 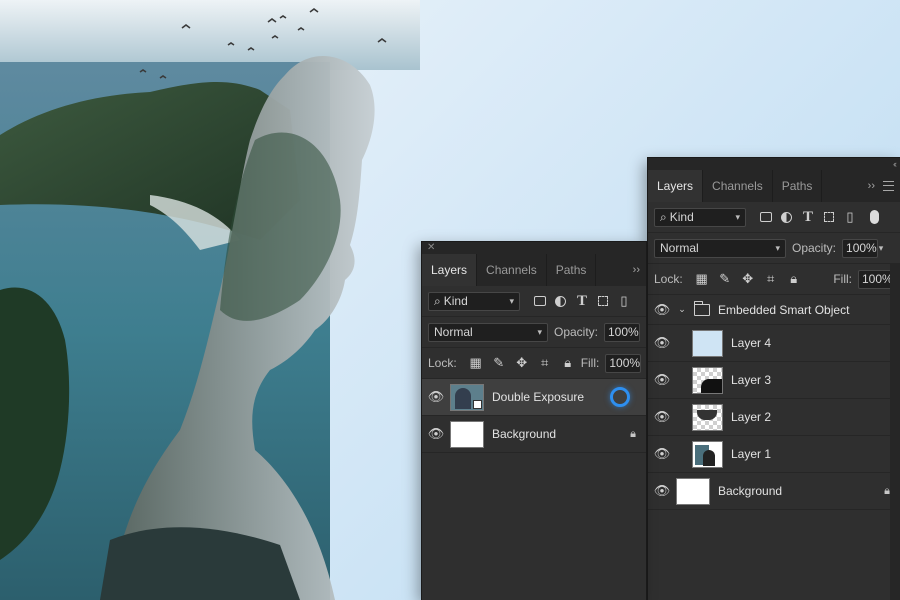 I want to click on layer-name: Layer 1, so click(x=751, y=454).